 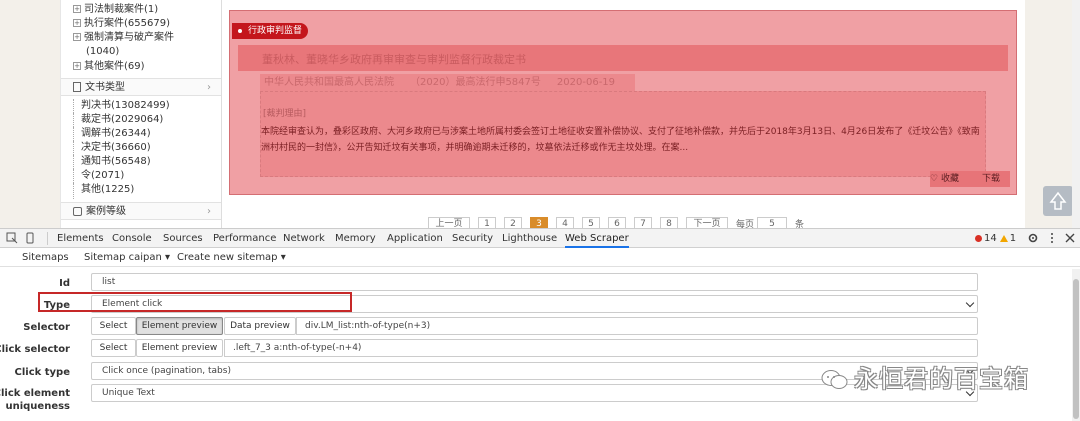 What do you see at coordinates (116, 161) in the screenshot?
I see `doc-type-label: 通知书(56548)` at bounding box center [116, 161].